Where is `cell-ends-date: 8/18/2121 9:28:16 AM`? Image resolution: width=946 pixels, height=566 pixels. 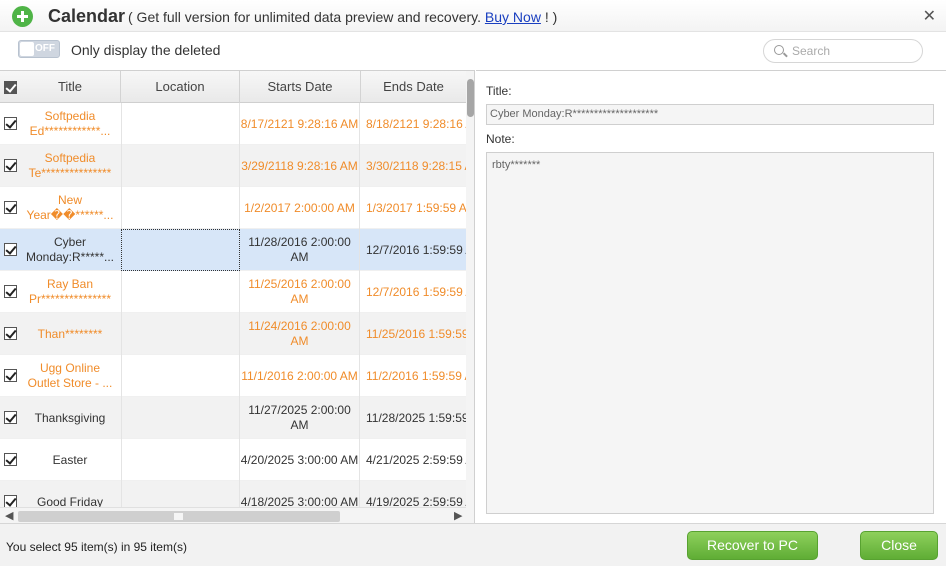
cell-ends-date: 8/18/2121 9:28:16 AM is located at coordinates (416, 123).